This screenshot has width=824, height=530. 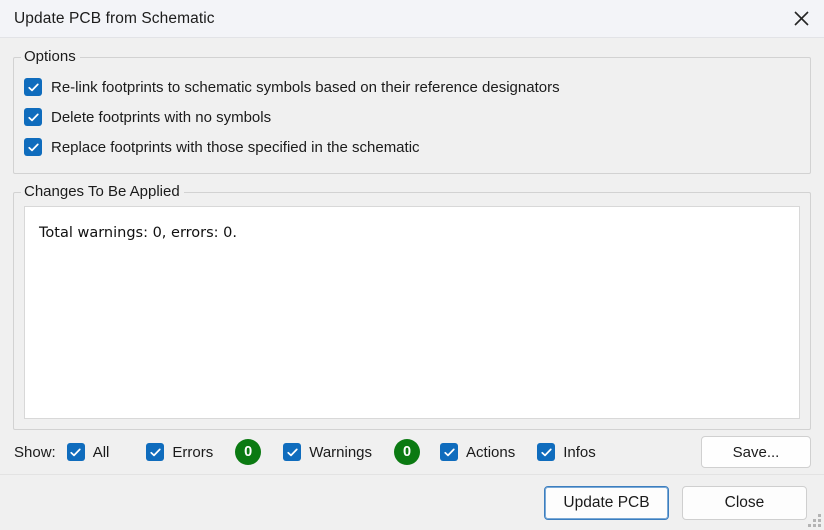 What do you see at coordinates (35, 452) in the screenshot?
I see `show-label: Show:` at bounding box center [35, 452].